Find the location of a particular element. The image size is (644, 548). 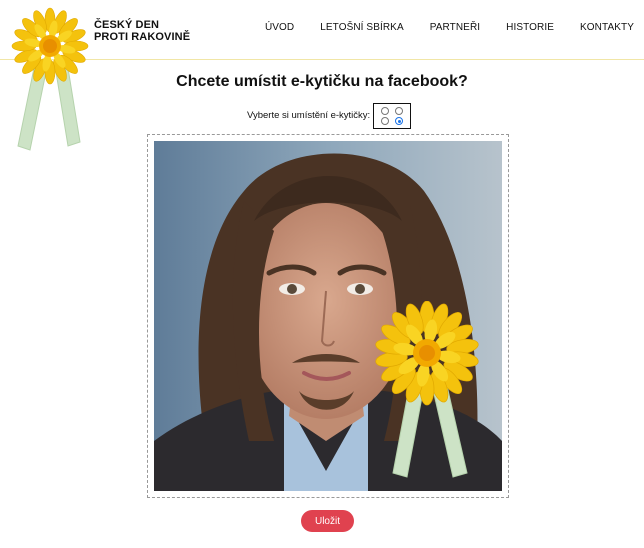

nav-item-letosni-sbirka: LETOŠNÍ SBÍRKA is located at coordinates (361, 27).